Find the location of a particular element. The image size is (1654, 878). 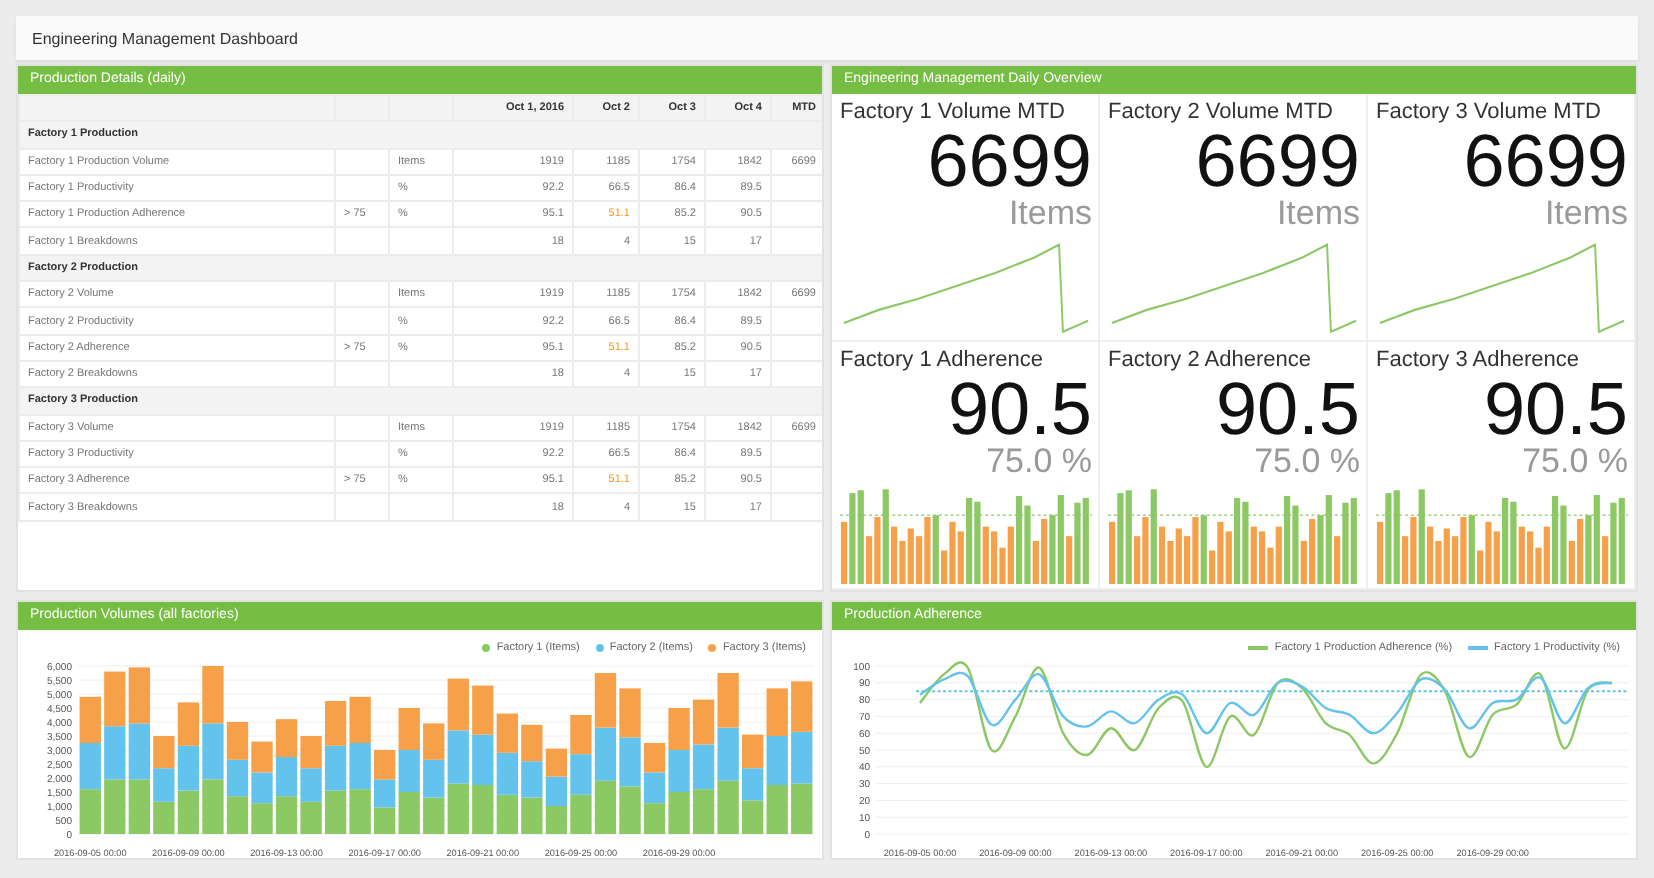

dashboard-title: Engineering Management Dashboard is located at coordinates (165, 38).